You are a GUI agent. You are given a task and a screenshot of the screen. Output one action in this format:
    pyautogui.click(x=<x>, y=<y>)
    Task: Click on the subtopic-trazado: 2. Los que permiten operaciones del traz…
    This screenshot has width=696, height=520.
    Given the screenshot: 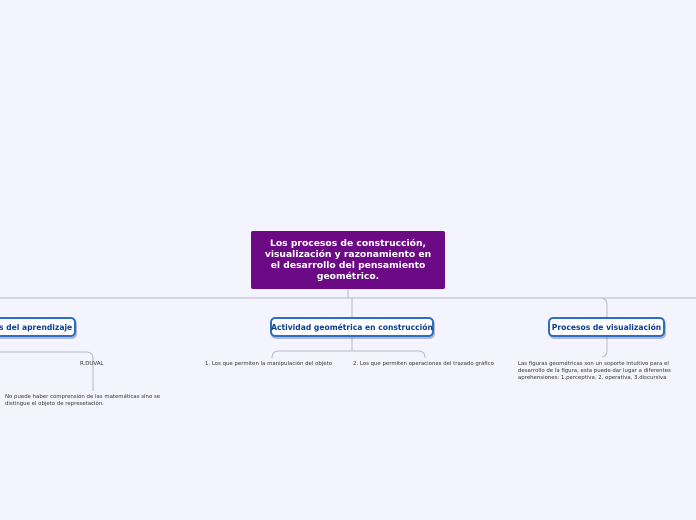 What is the action you would take?
    pyautogui.click(x=423, y=364)
    